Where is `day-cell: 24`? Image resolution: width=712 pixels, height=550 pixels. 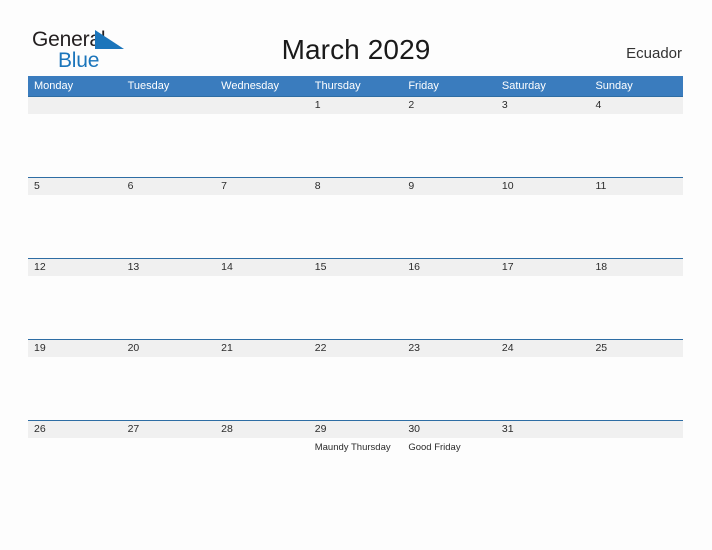
day-cell: 24 is located at coordinates (542, 380).